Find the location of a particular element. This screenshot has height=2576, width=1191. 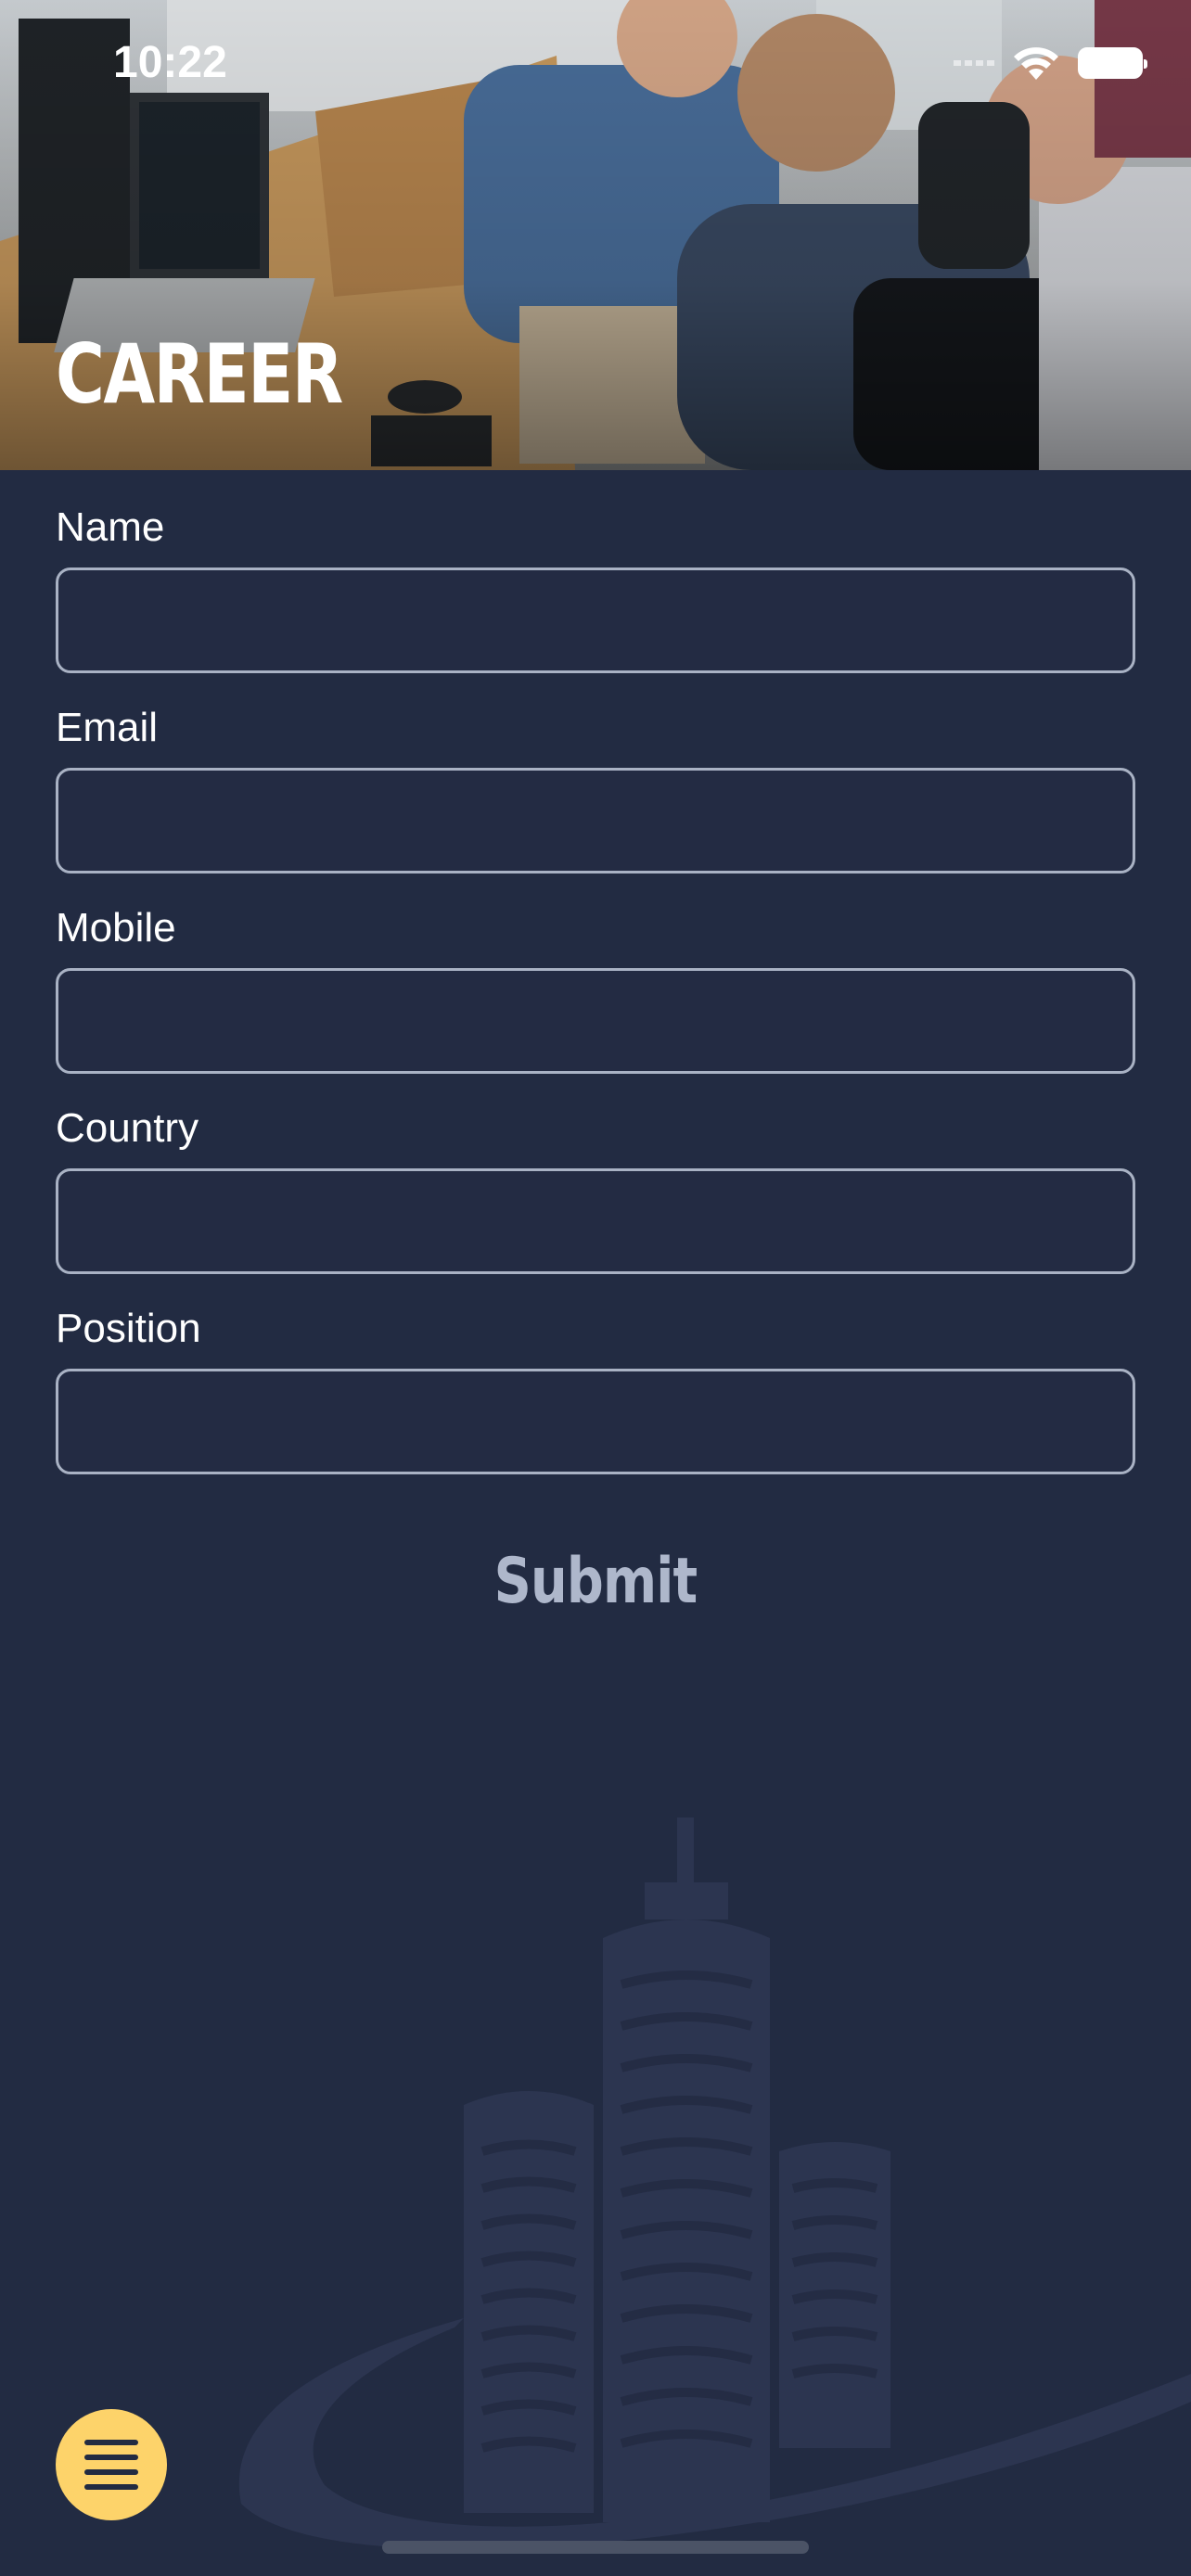

name-field is located at coordinates (595, 620).